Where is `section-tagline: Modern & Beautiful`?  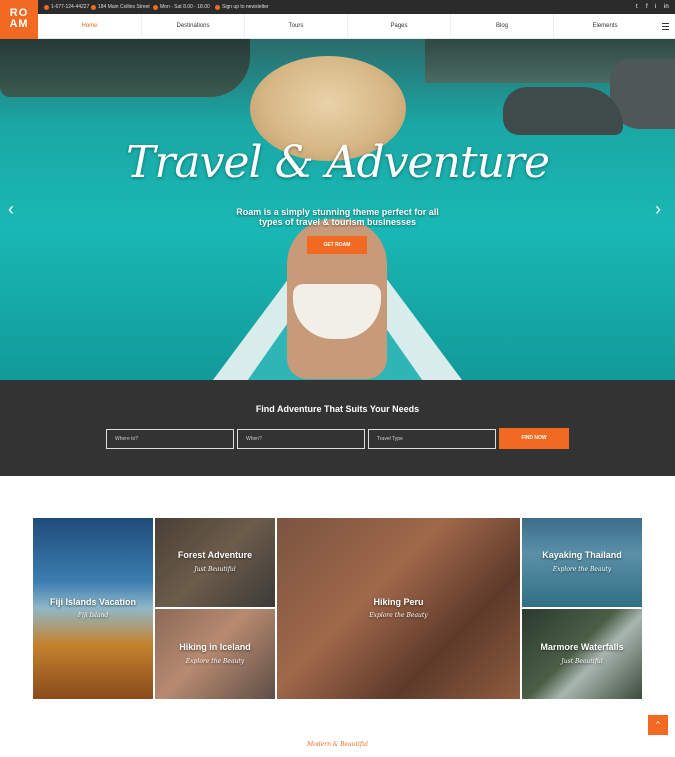
section-tagline: Modern & Beautiful is located at coordinates (337, 744).